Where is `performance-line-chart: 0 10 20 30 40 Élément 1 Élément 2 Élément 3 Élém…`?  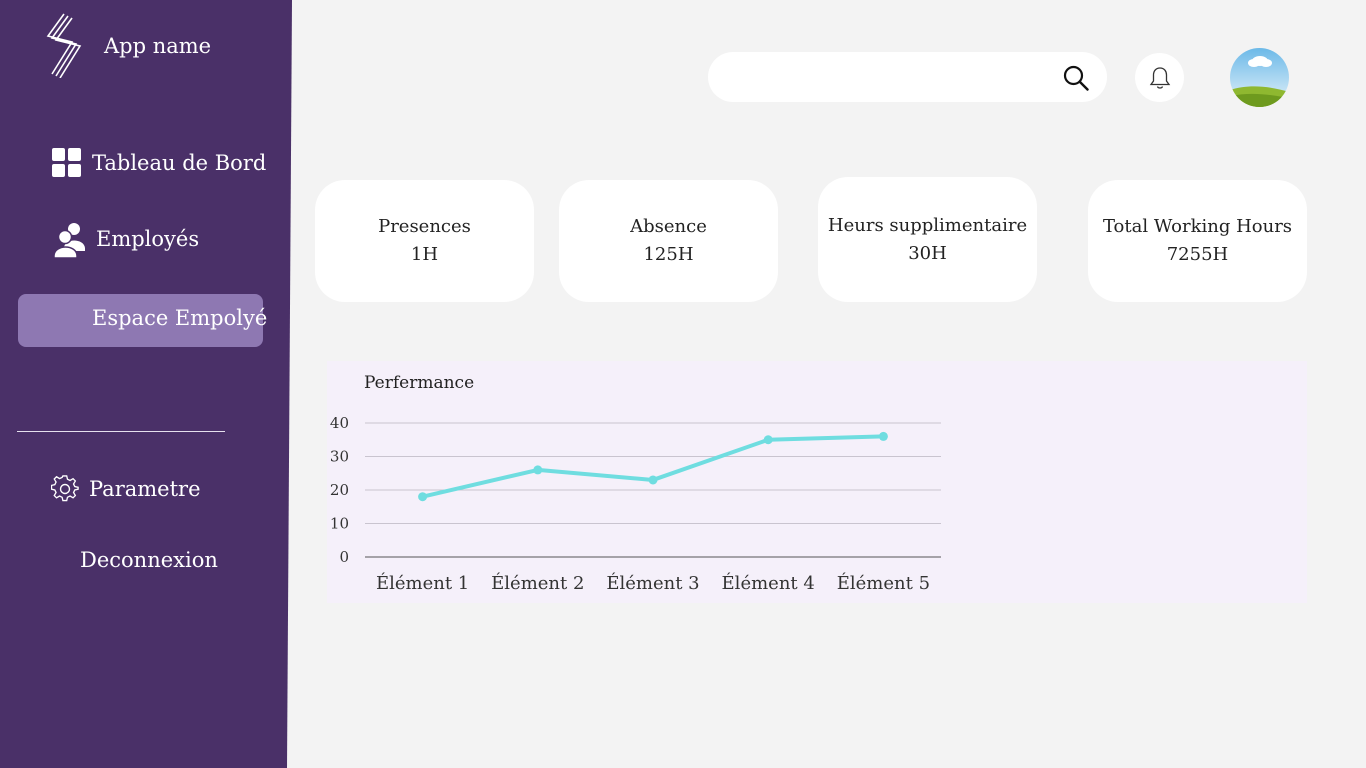
performance-line-chart: 0 10 20 30 40 Élément 1 Élément 2 Élément 3 Élém… is located at coordinates (635, 504).